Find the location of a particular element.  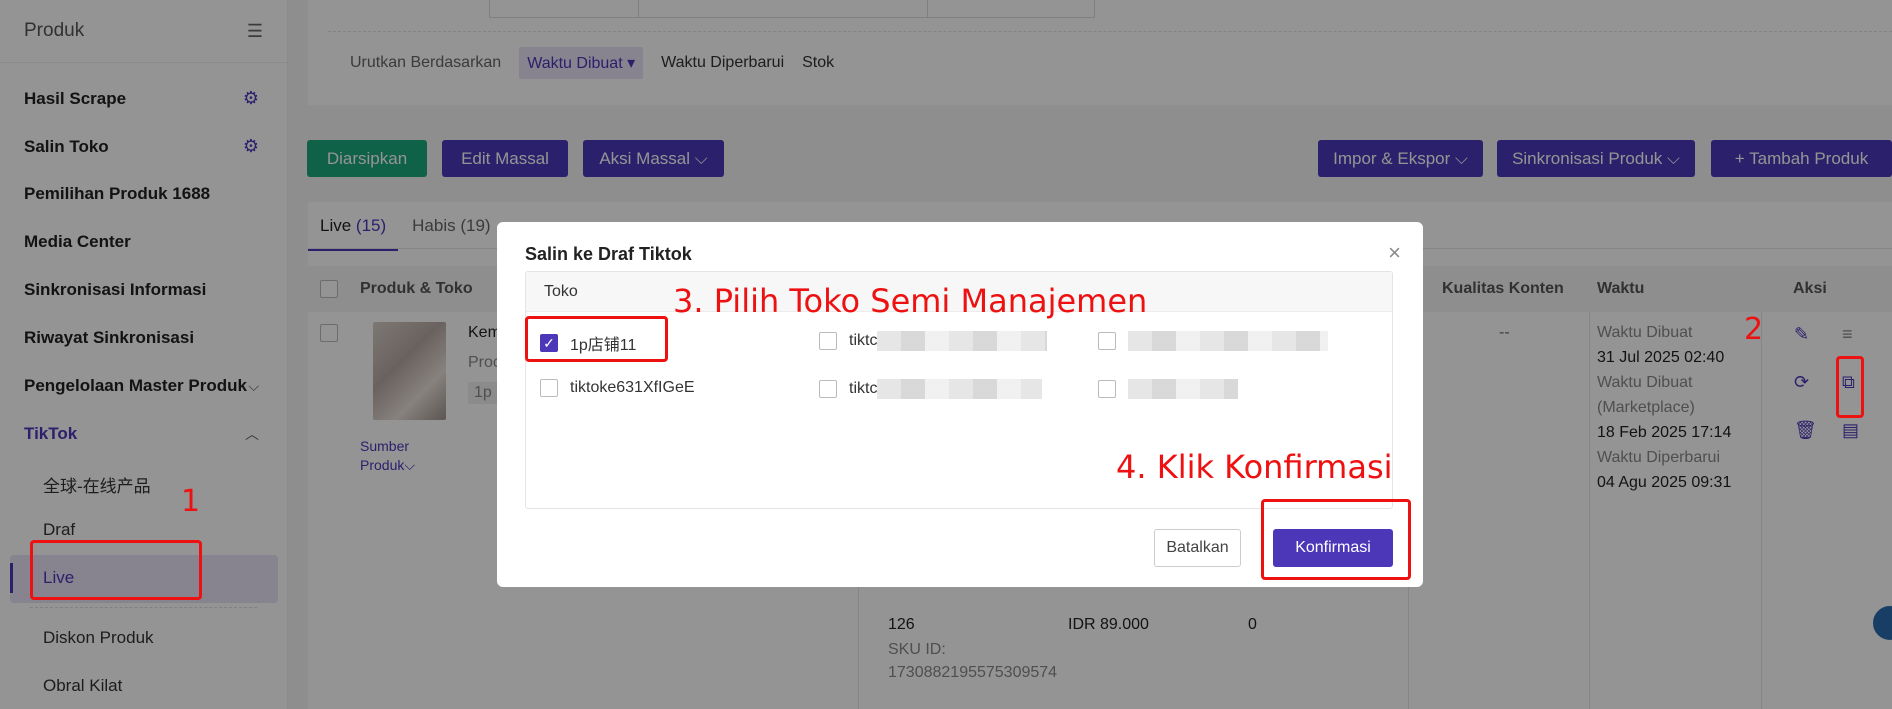

cancel-button: Batalkan is located at coordinates (1197, 548).